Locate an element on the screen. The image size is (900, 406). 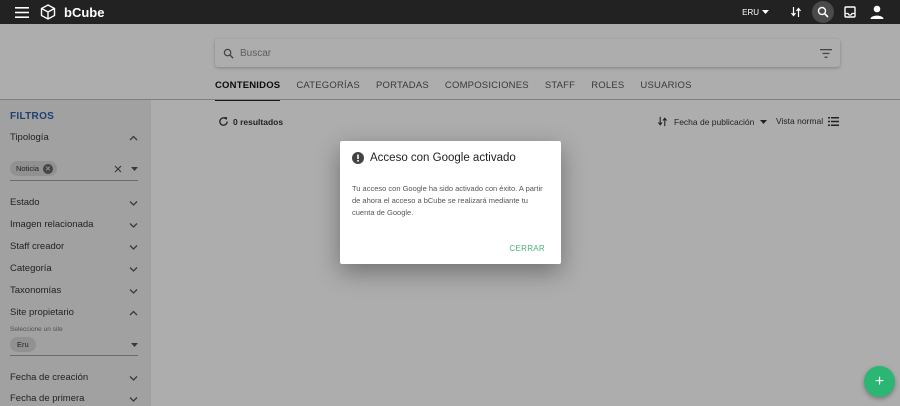
search-icon is located at coordinates (823, 12).